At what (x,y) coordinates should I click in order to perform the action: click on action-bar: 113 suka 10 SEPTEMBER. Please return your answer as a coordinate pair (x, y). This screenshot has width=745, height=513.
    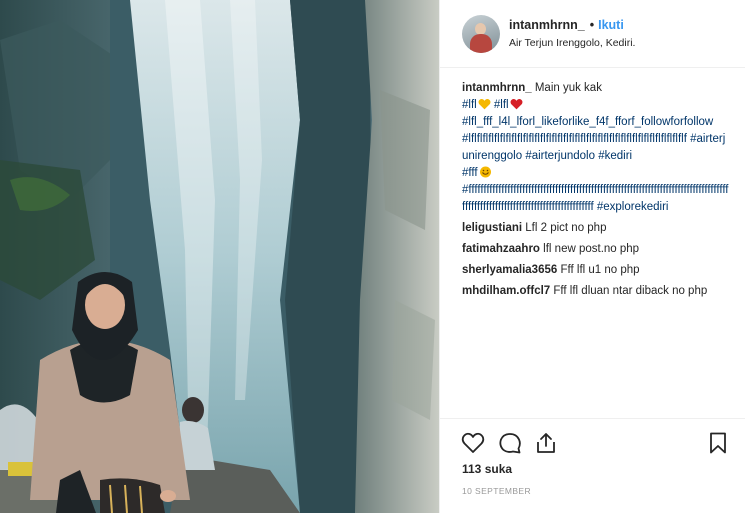
    Looking at the image, I should click on (592, 465).